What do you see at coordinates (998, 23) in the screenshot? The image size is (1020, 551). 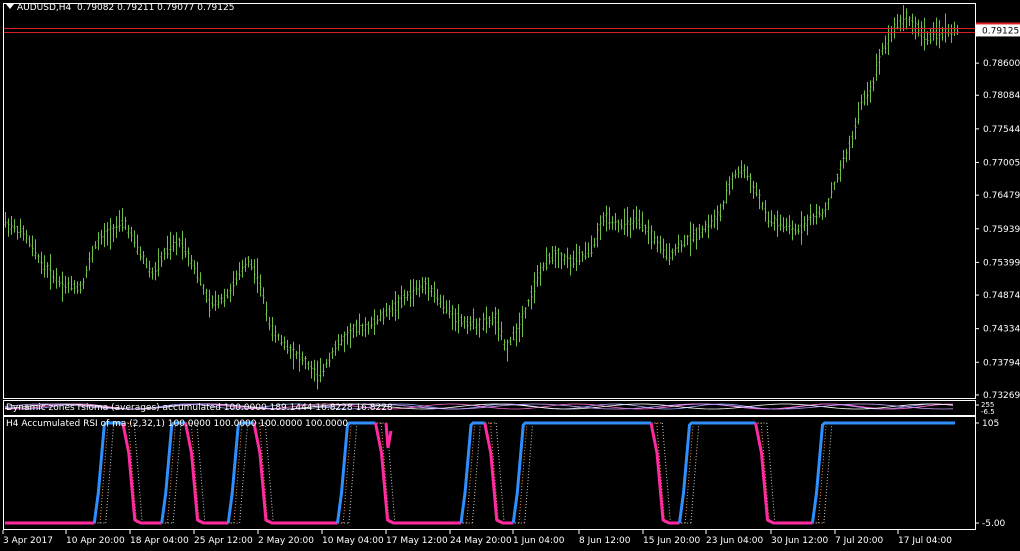 I see `current-price-marker` at bounding box center [998, 23].